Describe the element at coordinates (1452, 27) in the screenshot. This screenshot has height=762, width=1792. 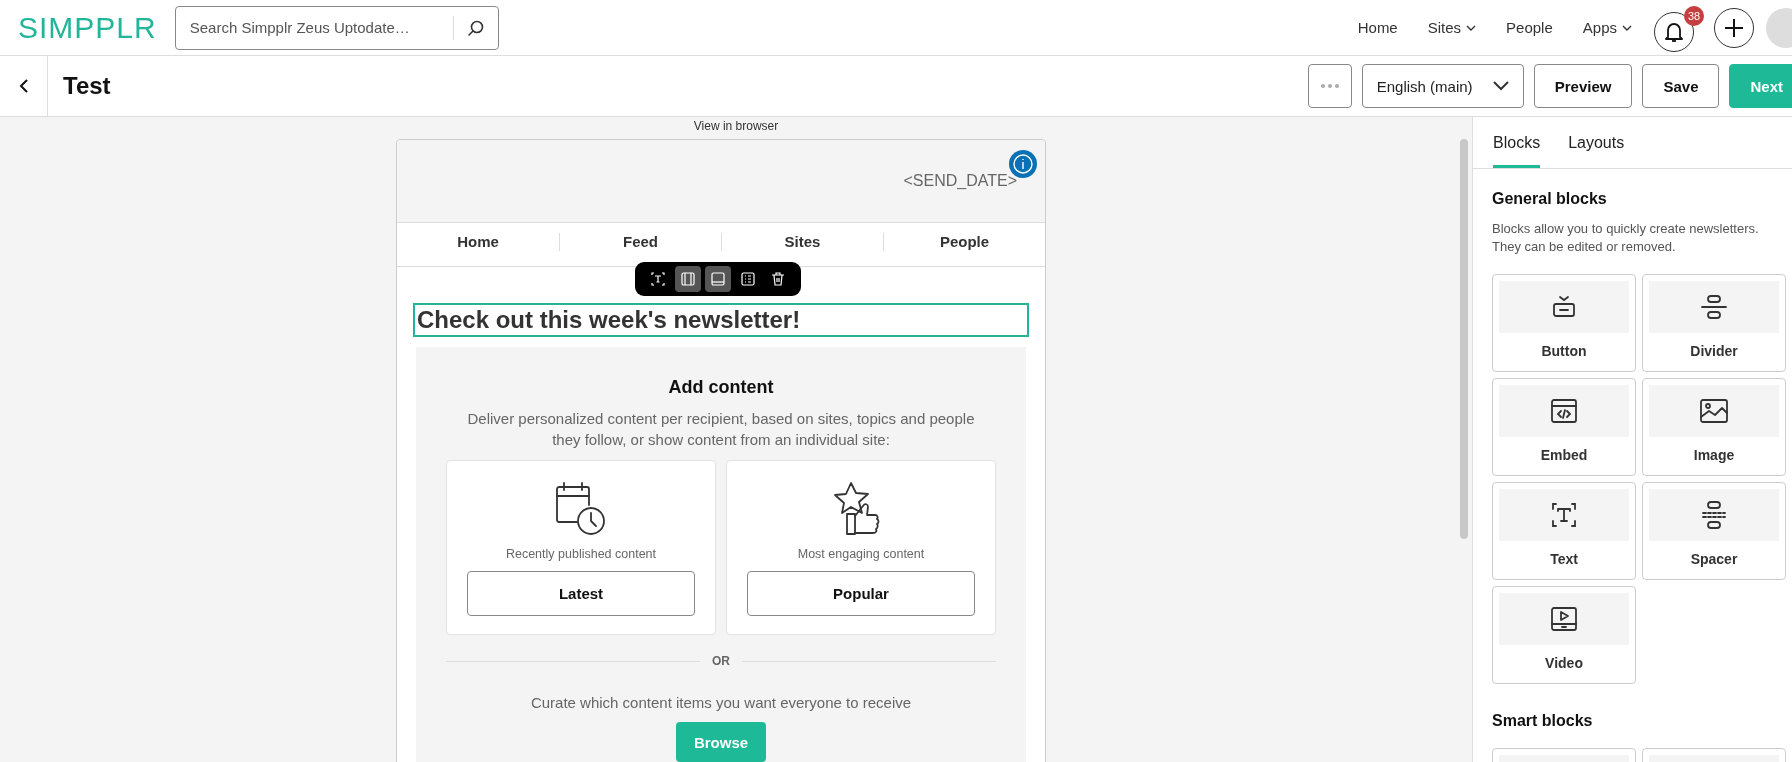
I see `nav-link: Sites` at that location.